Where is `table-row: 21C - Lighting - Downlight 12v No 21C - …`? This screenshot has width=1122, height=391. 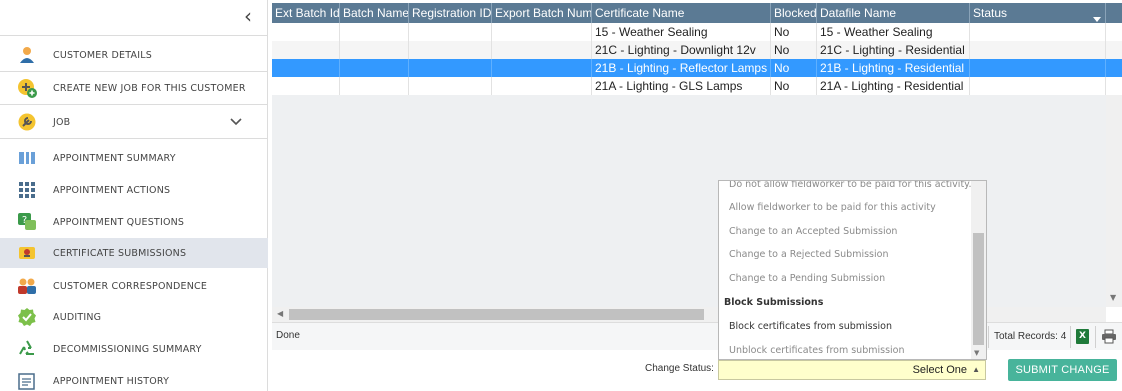 table-row: 21C - Lighting - Downlight 12v No 21C - … is located at coordinates (697, 50).